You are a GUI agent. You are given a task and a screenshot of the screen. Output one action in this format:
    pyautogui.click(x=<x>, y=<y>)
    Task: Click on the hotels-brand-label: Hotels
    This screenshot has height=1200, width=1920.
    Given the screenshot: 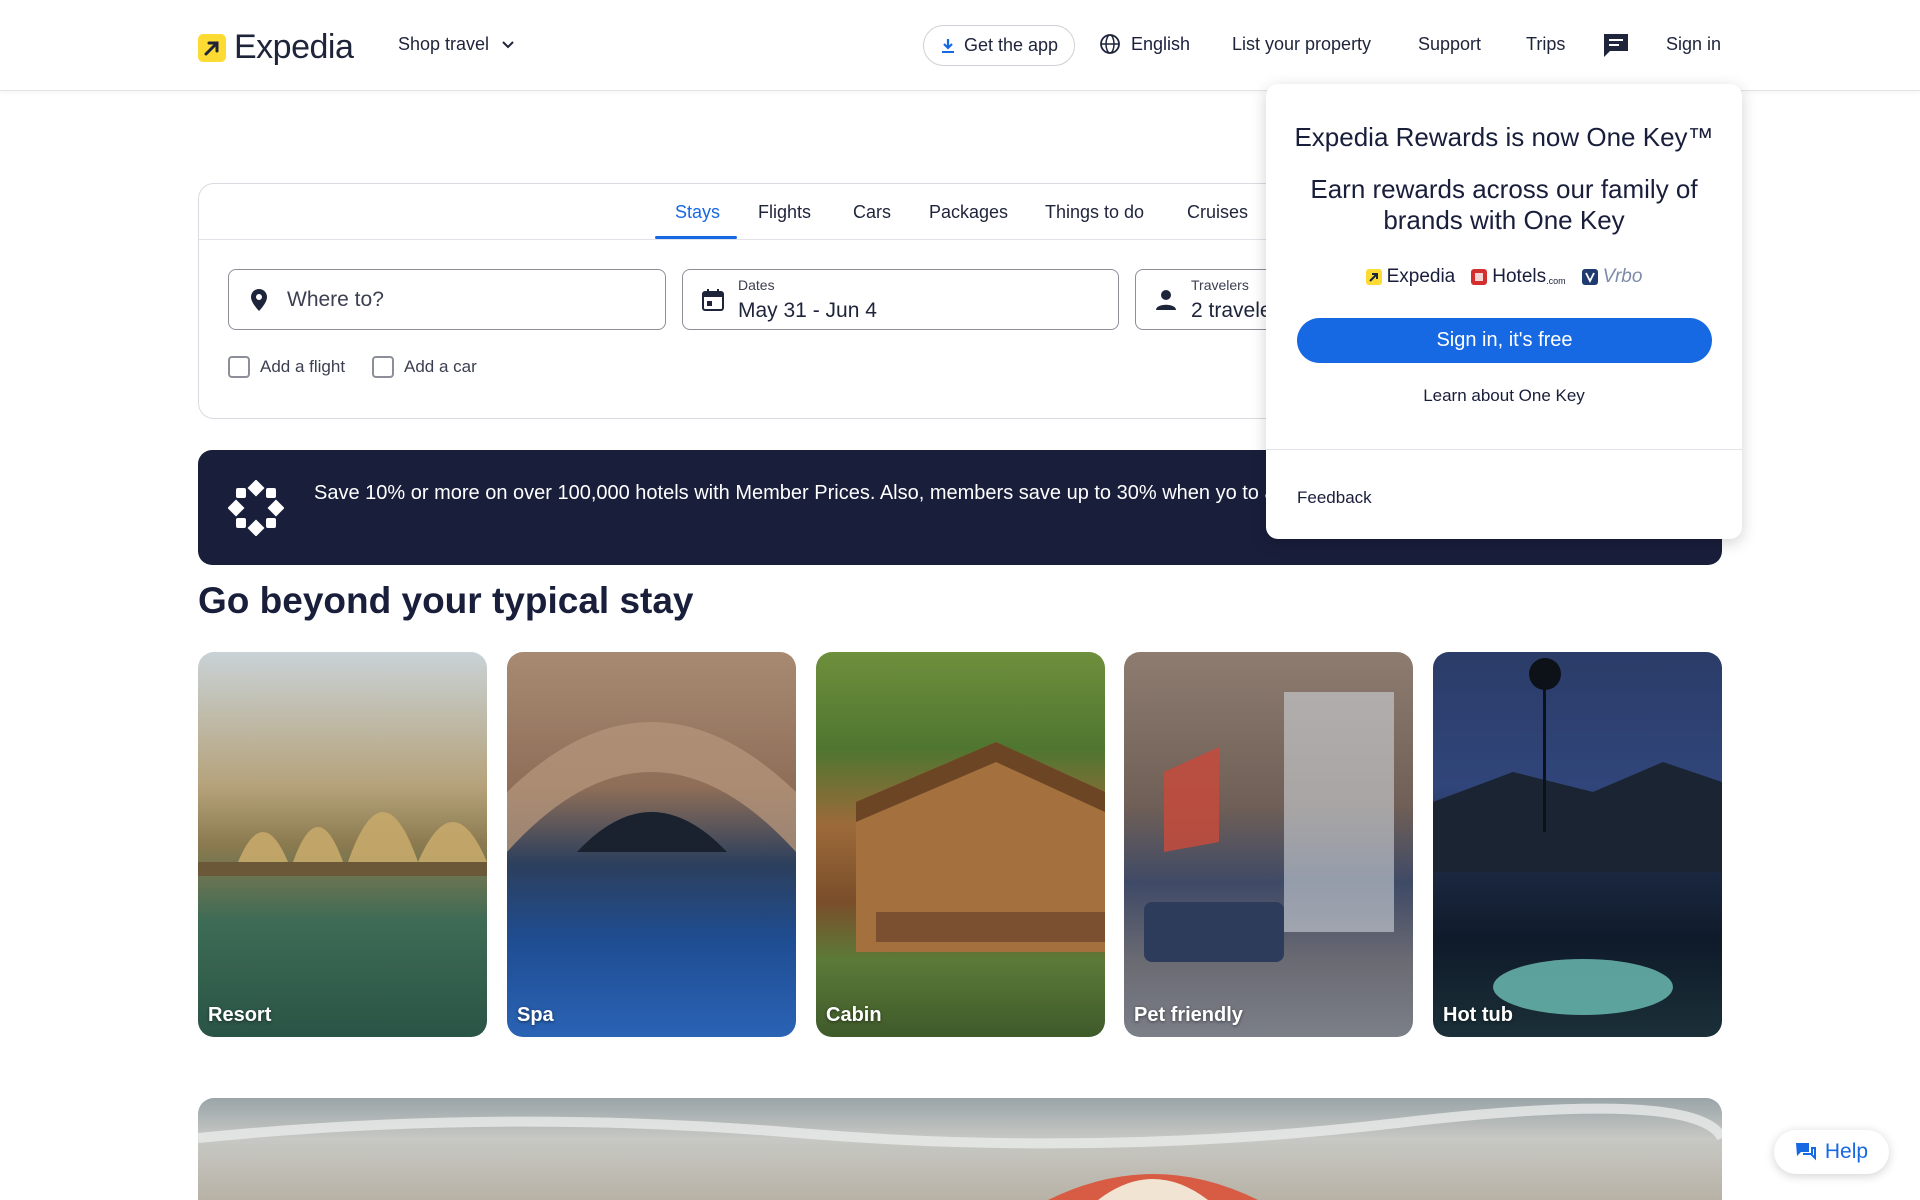 What is the action you would take?
    pyautogui.click(x=1519, y=276)
    